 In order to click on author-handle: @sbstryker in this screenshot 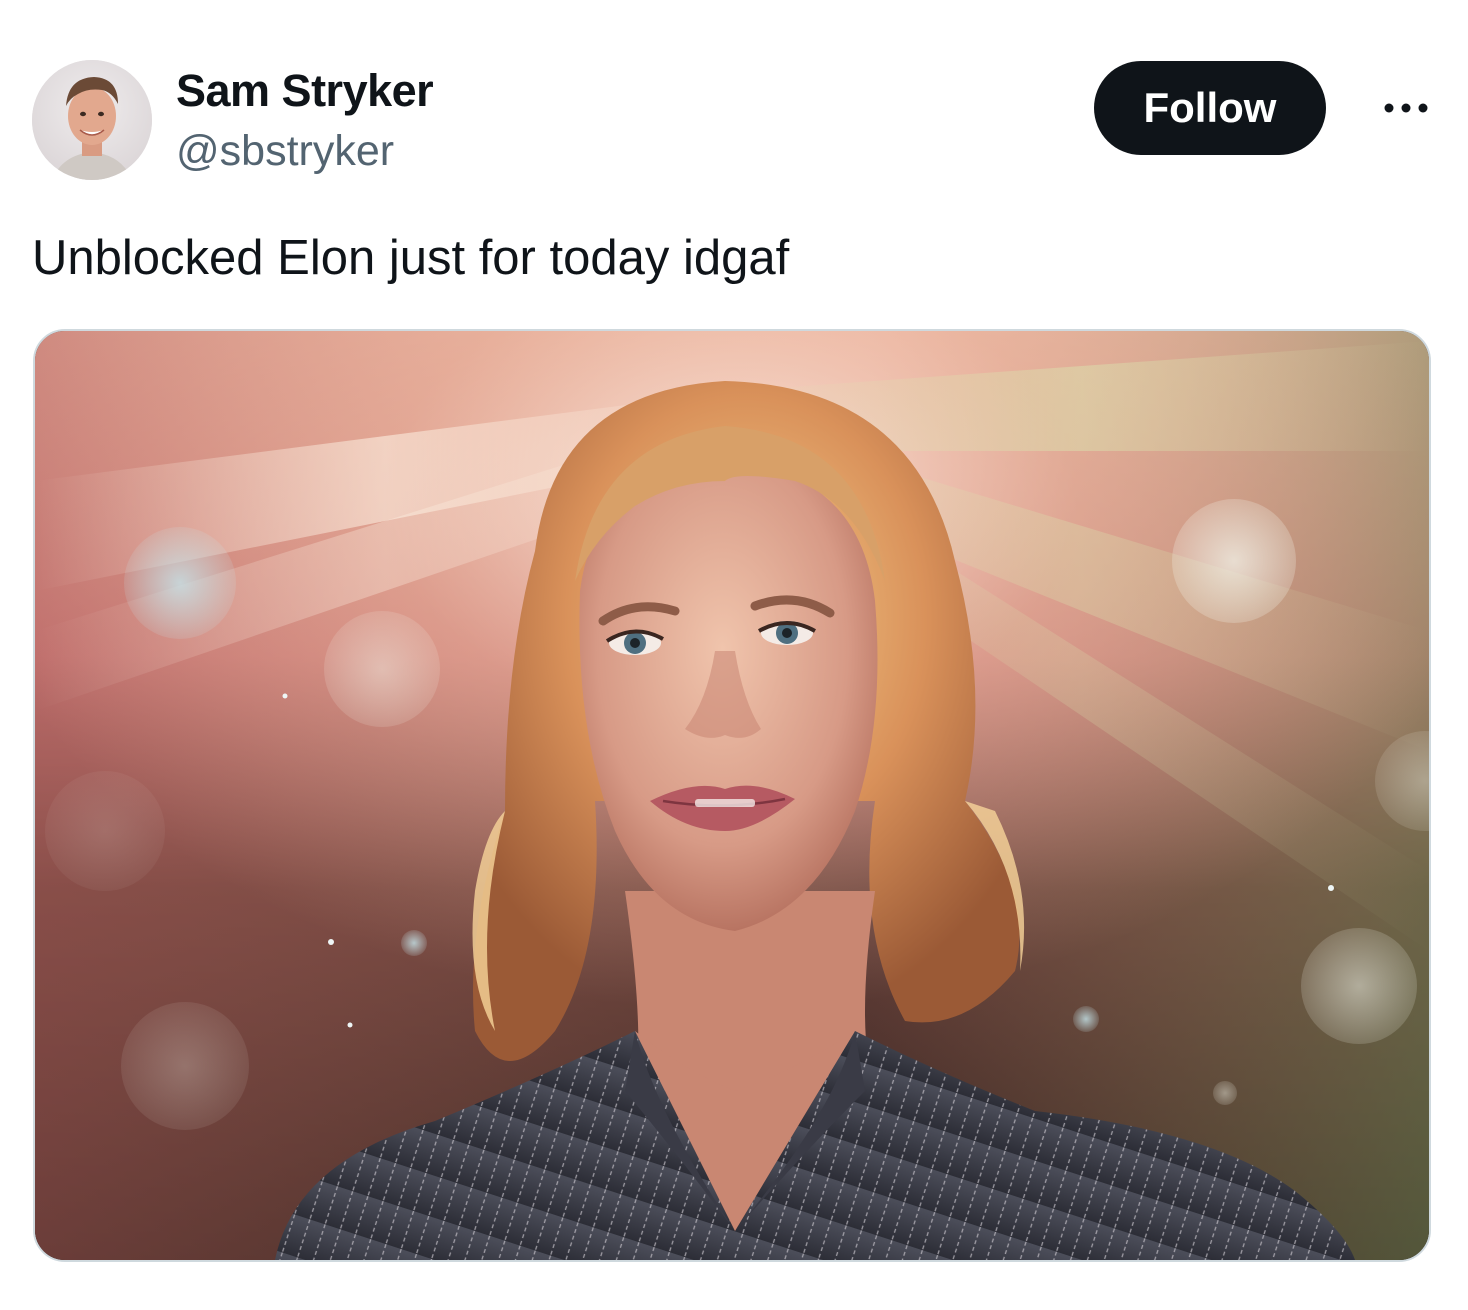, I will do `click(285, 151)`.